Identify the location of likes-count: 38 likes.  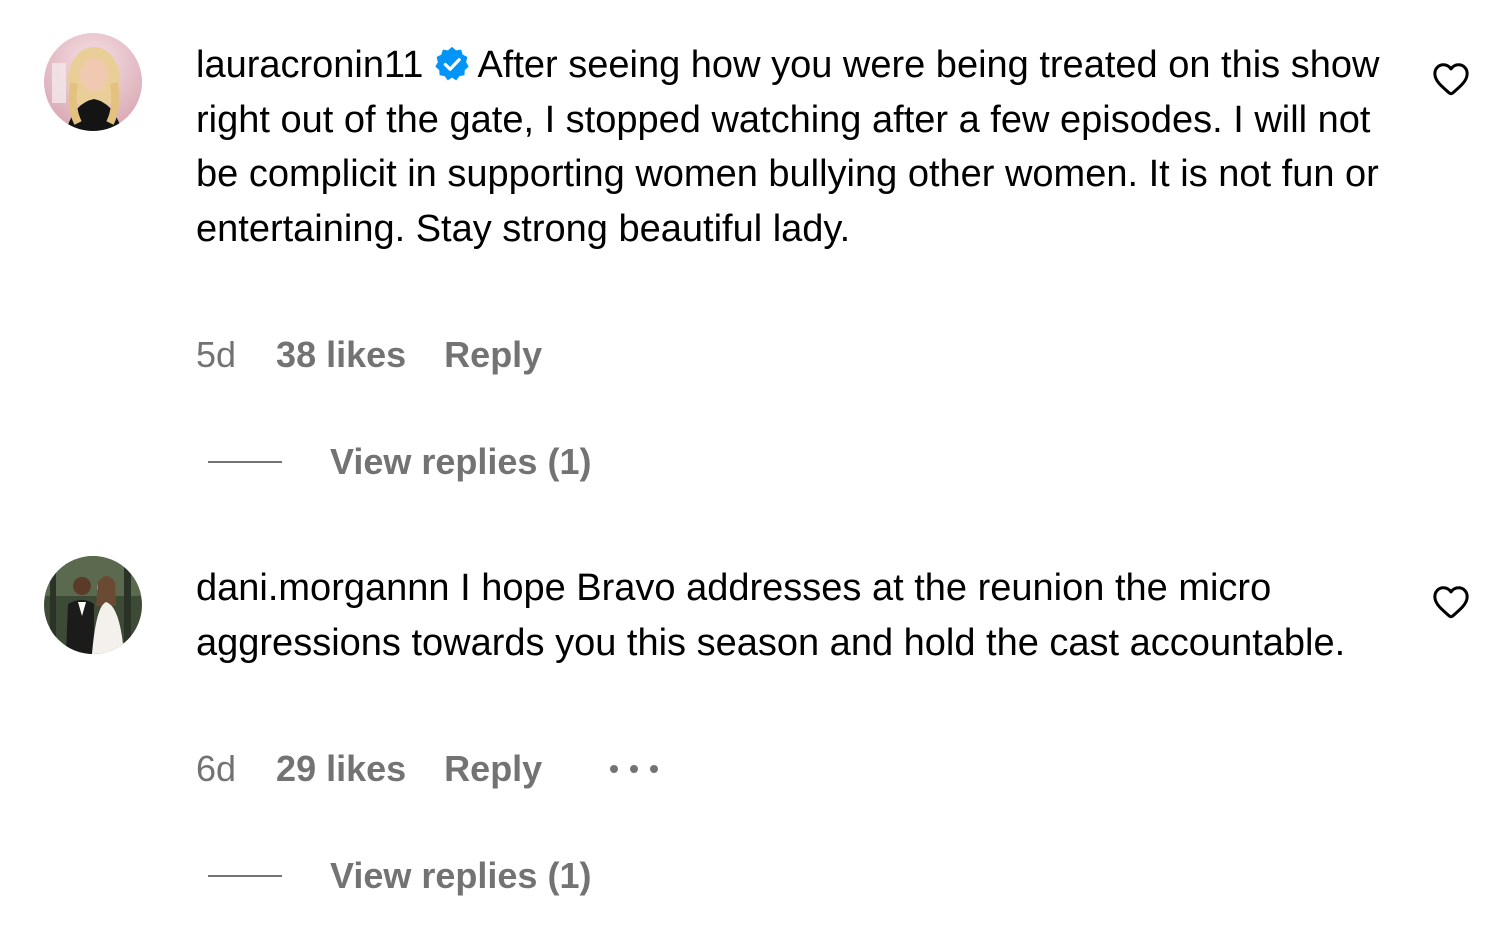
(341, 355).